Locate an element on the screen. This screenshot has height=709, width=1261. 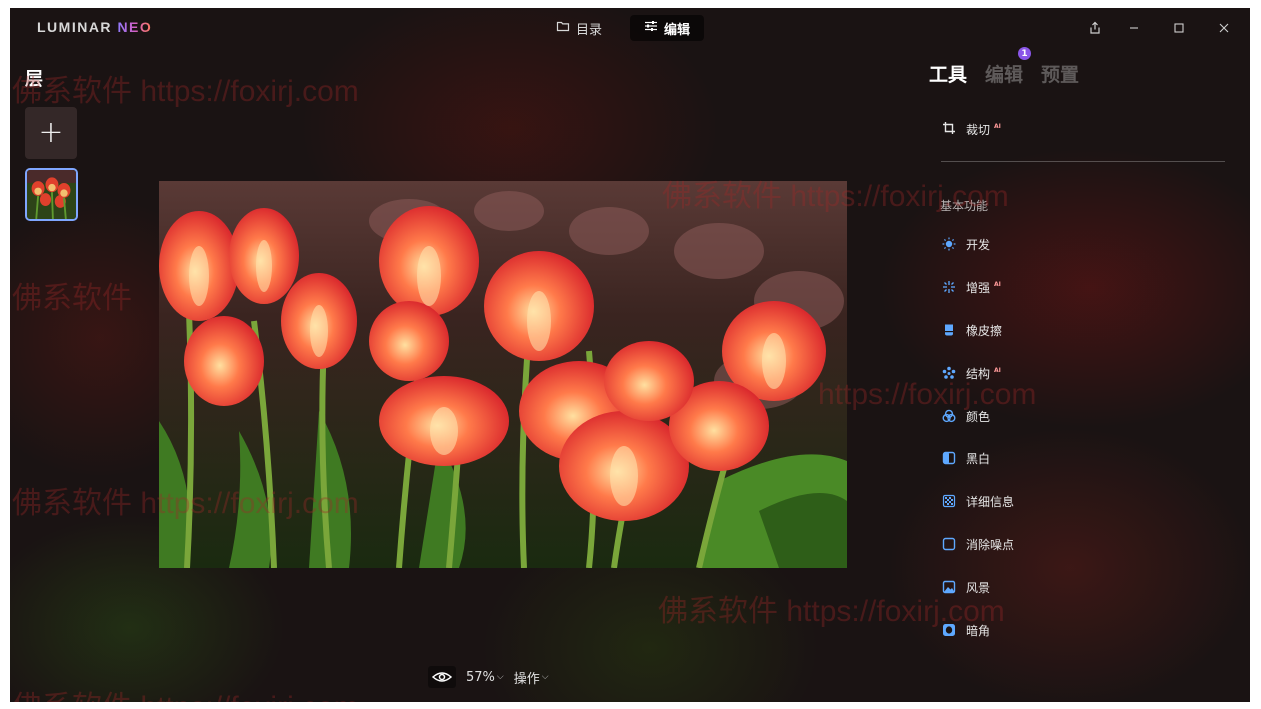
preview-toggle-button is located at coordinates (442, 677).